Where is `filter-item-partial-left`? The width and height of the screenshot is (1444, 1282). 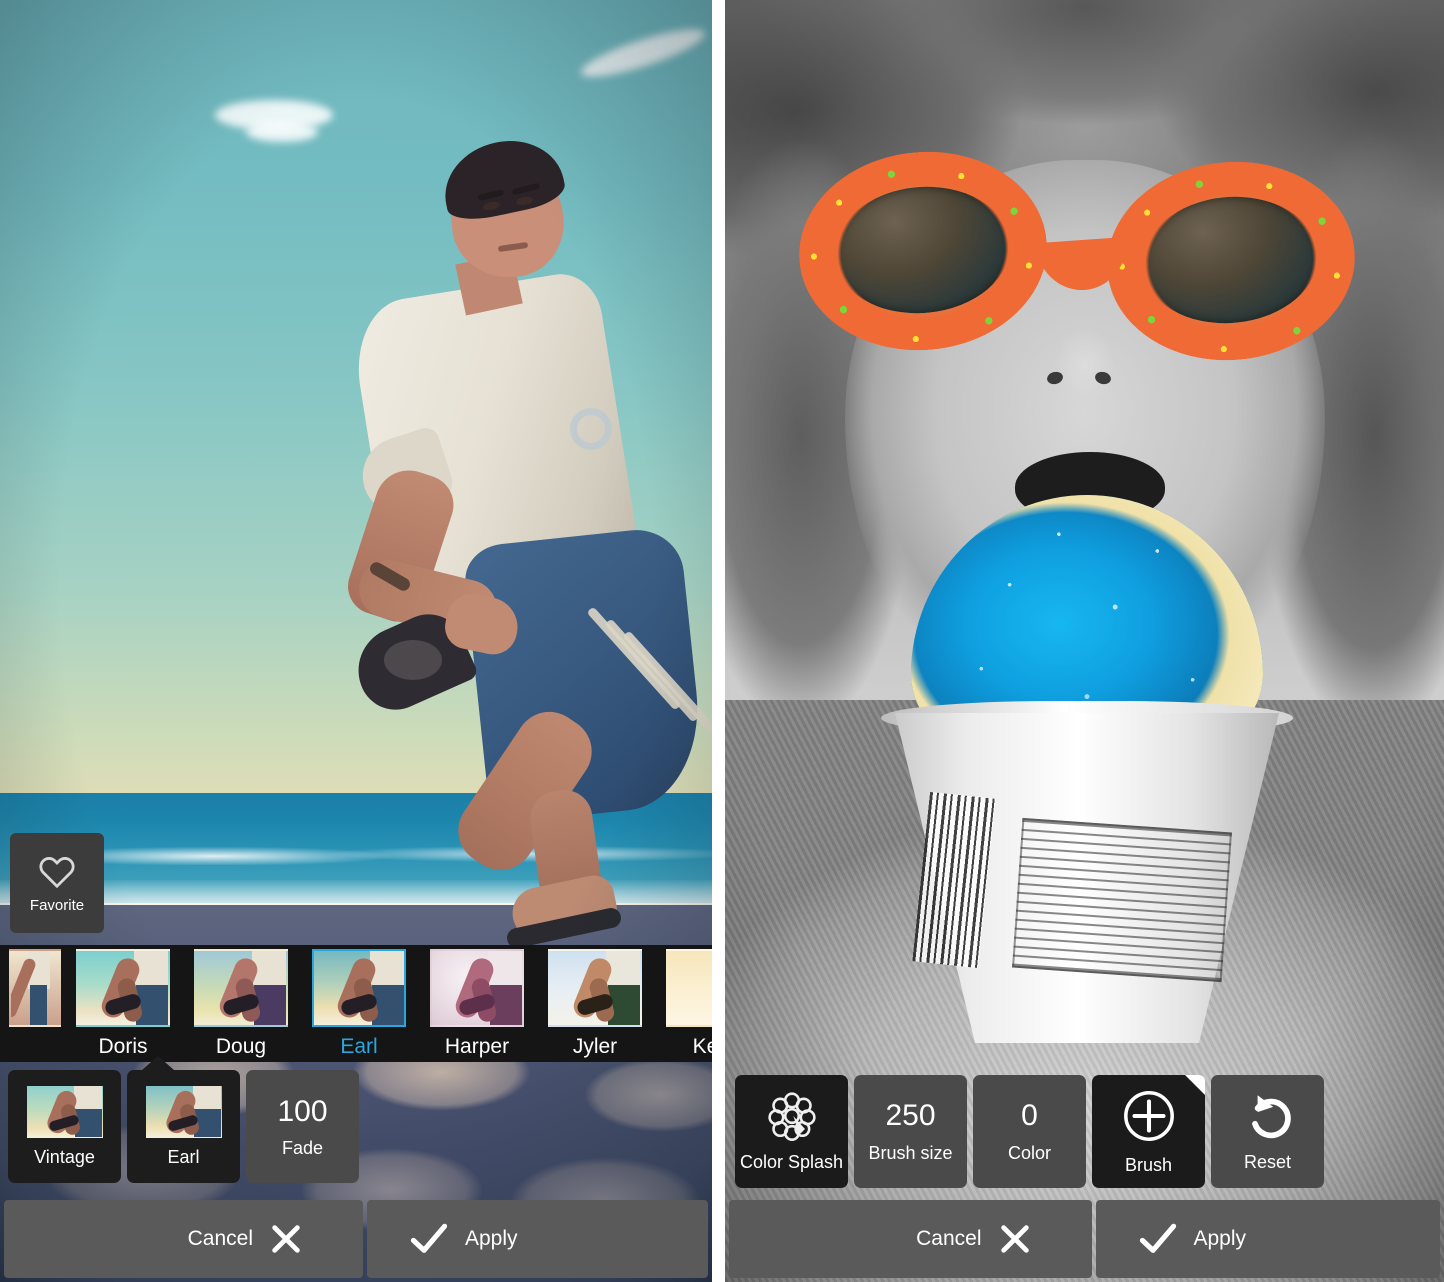
filter-item-partial-left is located at coordinates (35, 990).